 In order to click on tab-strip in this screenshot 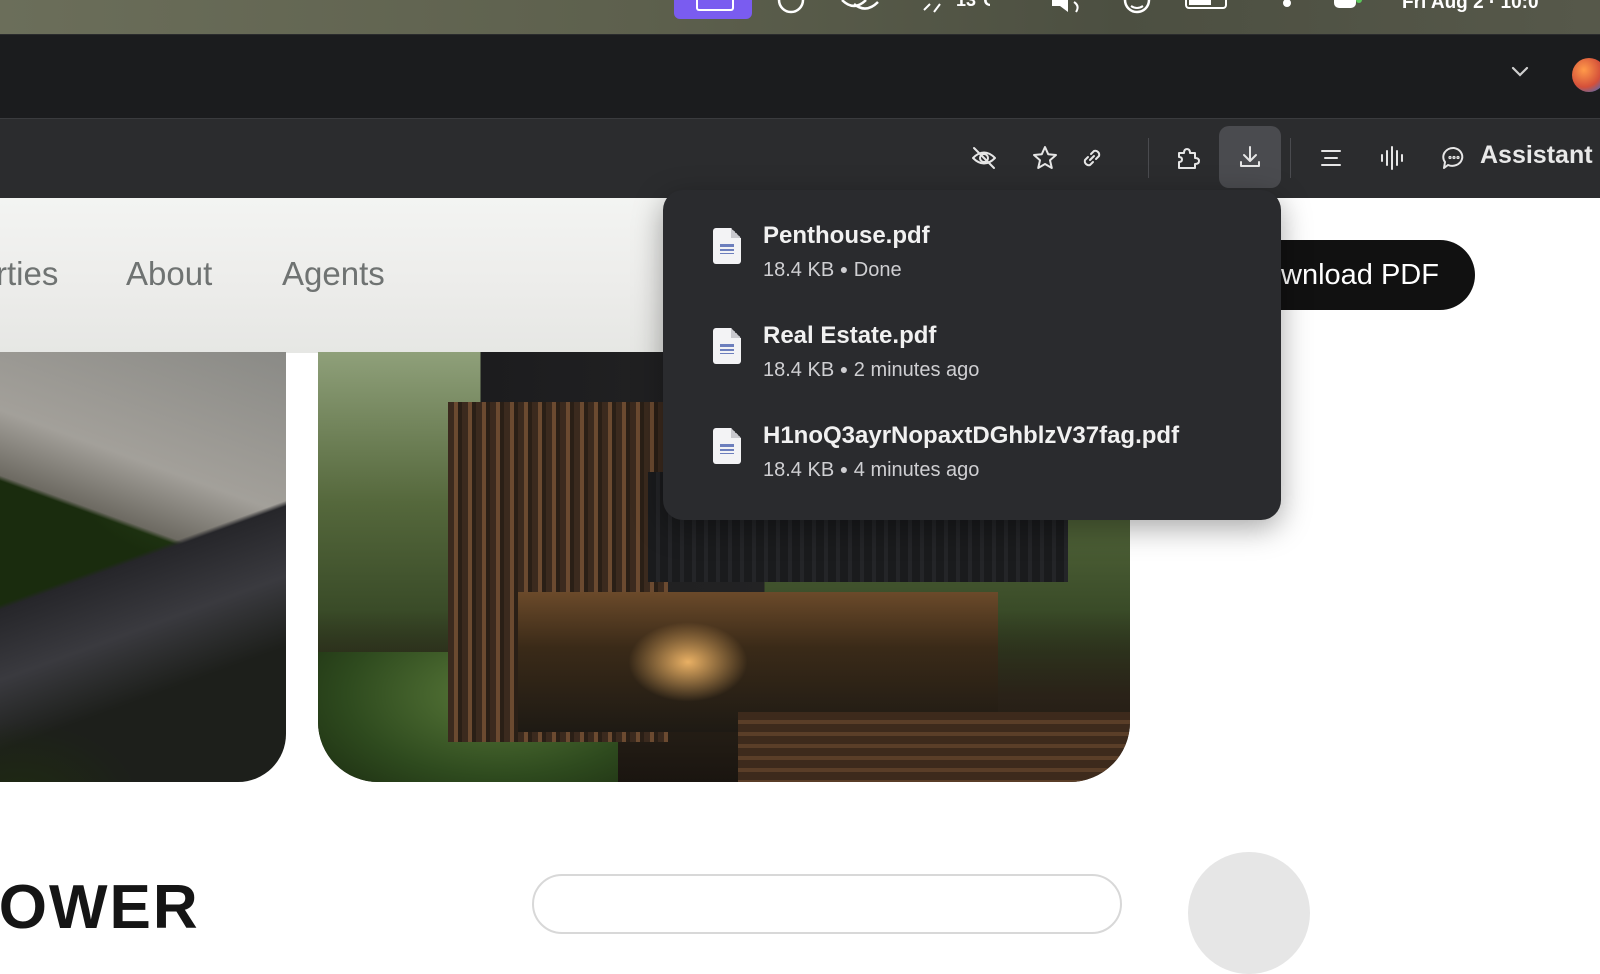, I will do `click(800, 76)`.